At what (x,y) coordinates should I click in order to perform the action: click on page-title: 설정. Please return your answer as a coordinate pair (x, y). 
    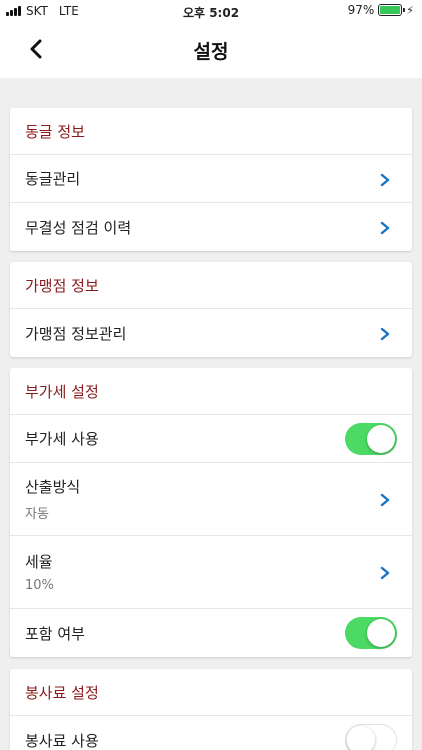
    Looking at the image, I should click on (211, 52).